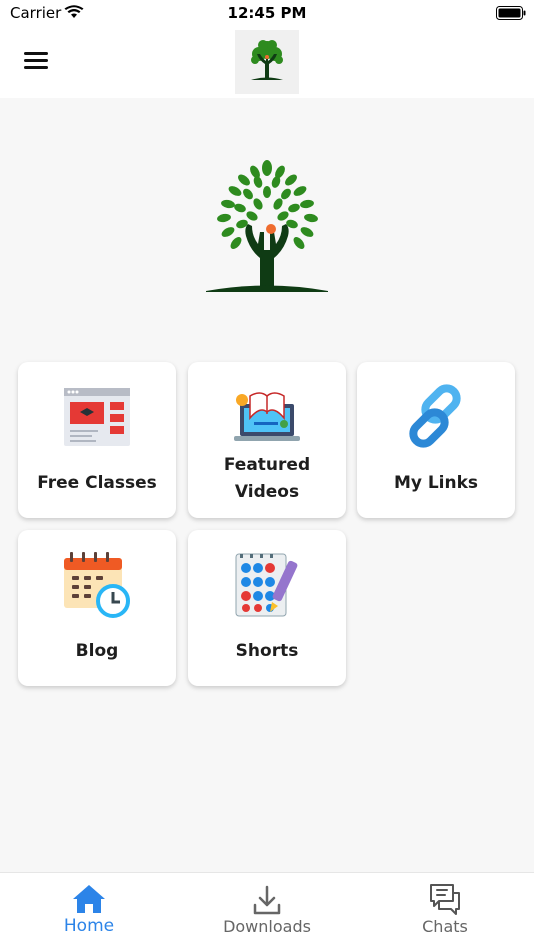 The image size is (534, 951). I want to click on laptop-book-icon, so click(267, 416).